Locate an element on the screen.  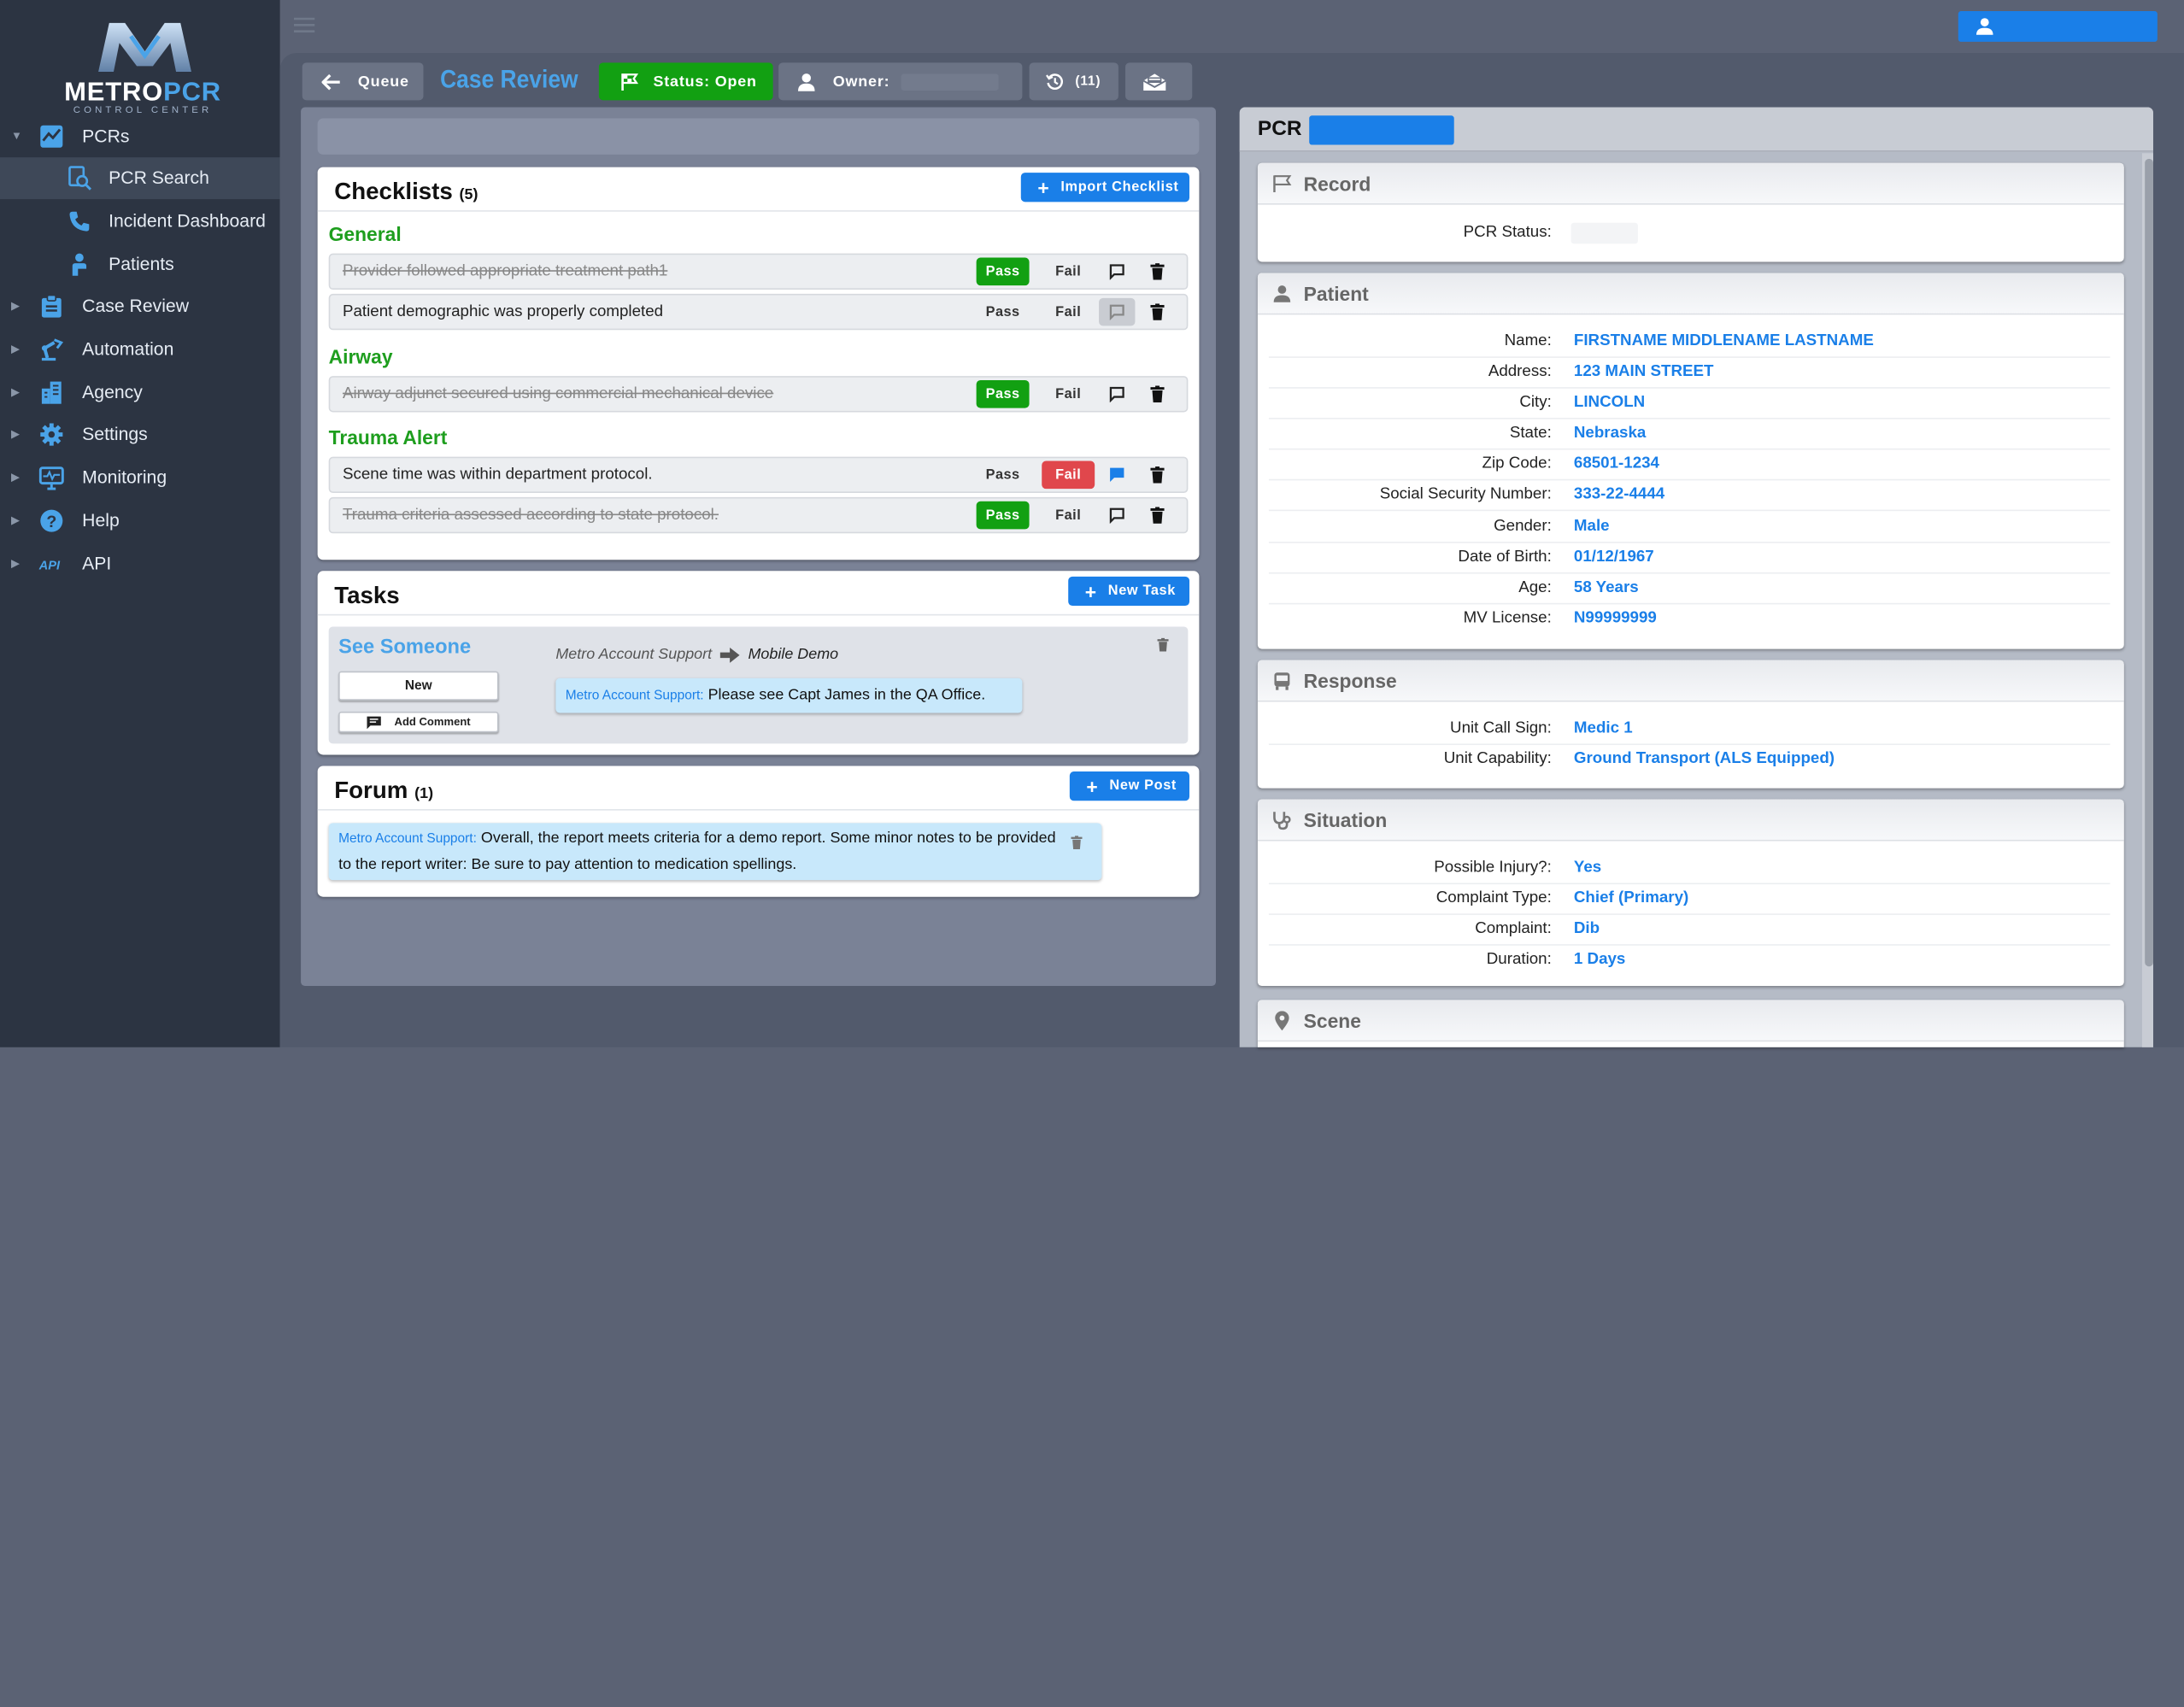
task-title: See Someone is located at coordinates (404, 647).